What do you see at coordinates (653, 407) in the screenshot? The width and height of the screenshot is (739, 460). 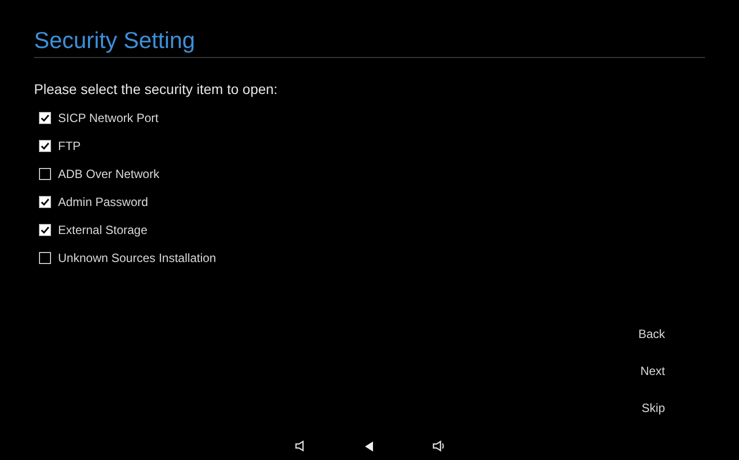 I see `nav-button: Skip` at bounding box center [653, 407].